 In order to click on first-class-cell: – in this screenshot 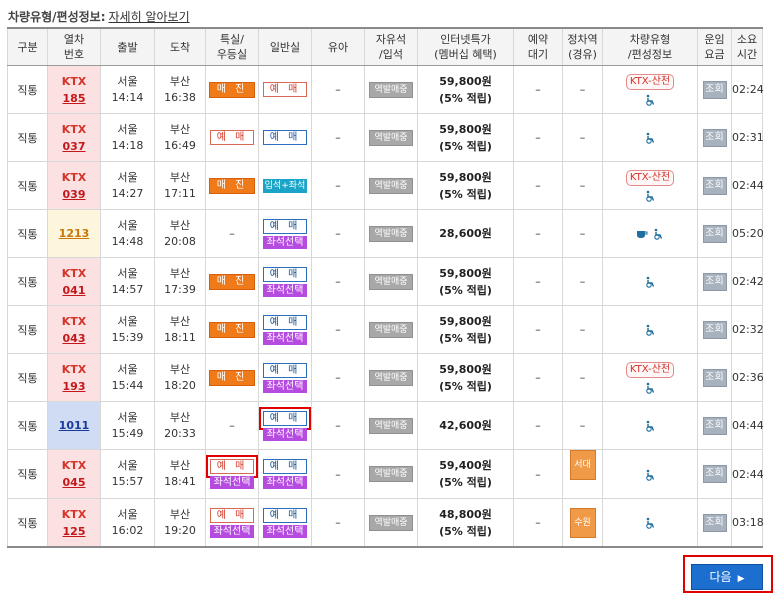, I will do `click(232, 233)`.